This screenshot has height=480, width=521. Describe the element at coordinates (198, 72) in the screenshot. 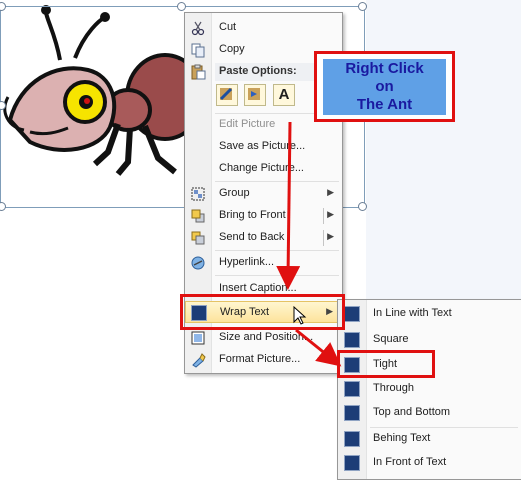

I see `paste-icon` at that location.